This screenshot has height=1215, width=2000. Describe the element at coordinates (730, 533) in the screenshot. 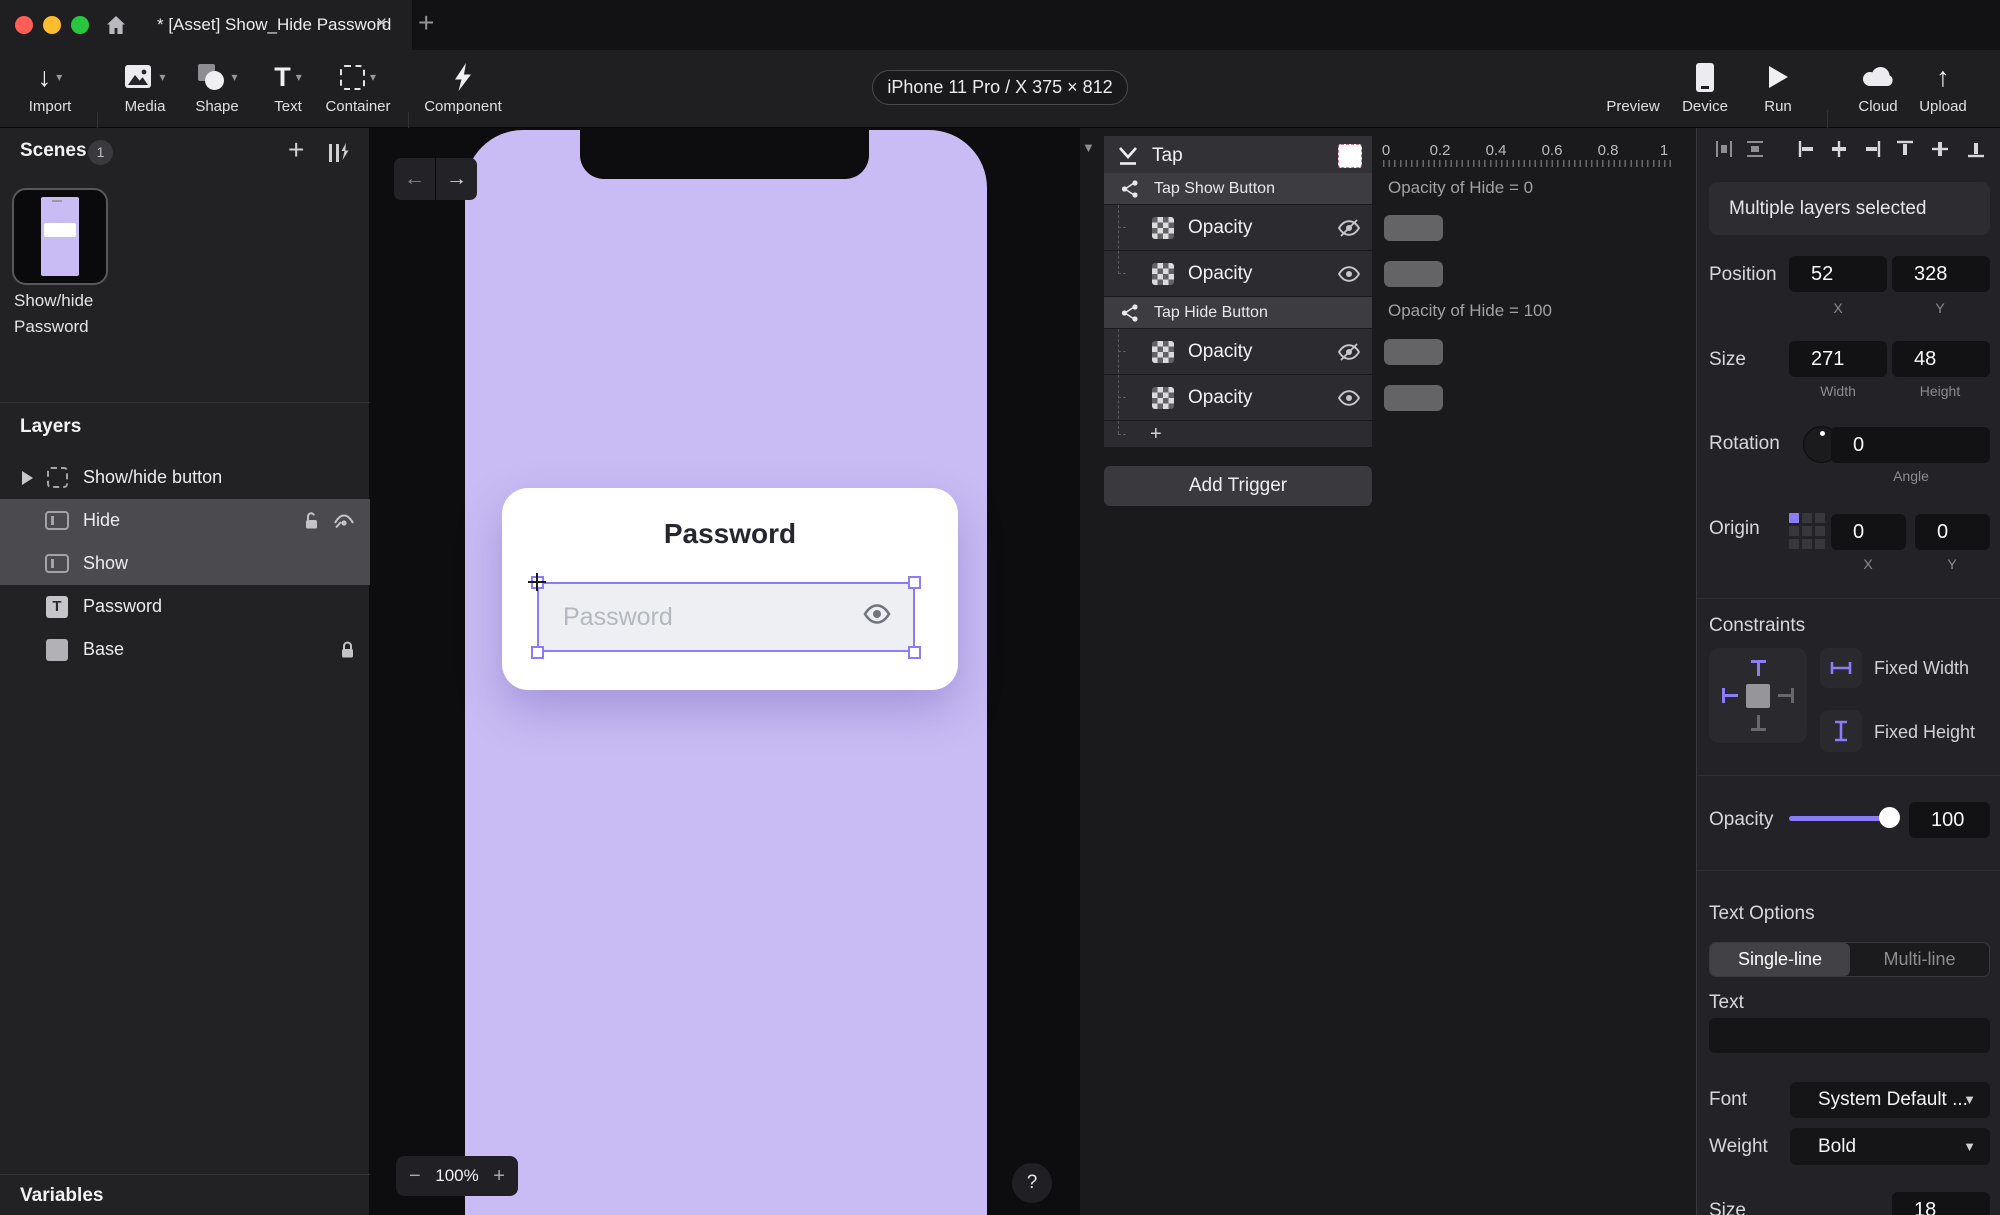

I see `card-title: Password` at that location.